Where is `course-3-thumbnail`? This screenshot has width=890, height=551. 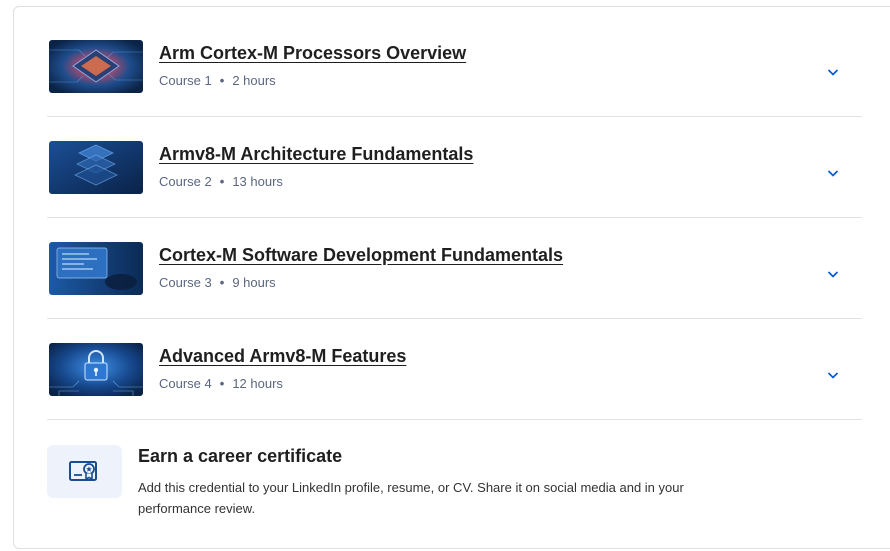 course-3-thumbnail is located at coordinates (96, 268).